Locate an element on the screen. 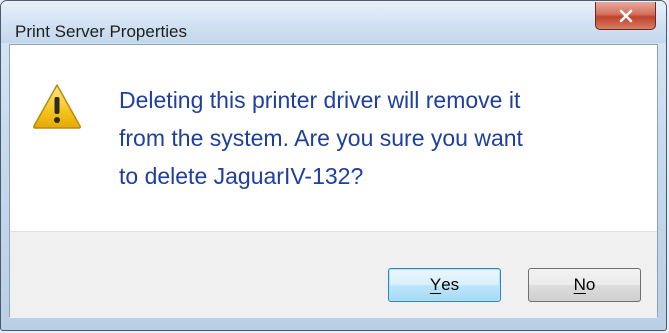  no-button-label: o is located at coordinates (590, 284).